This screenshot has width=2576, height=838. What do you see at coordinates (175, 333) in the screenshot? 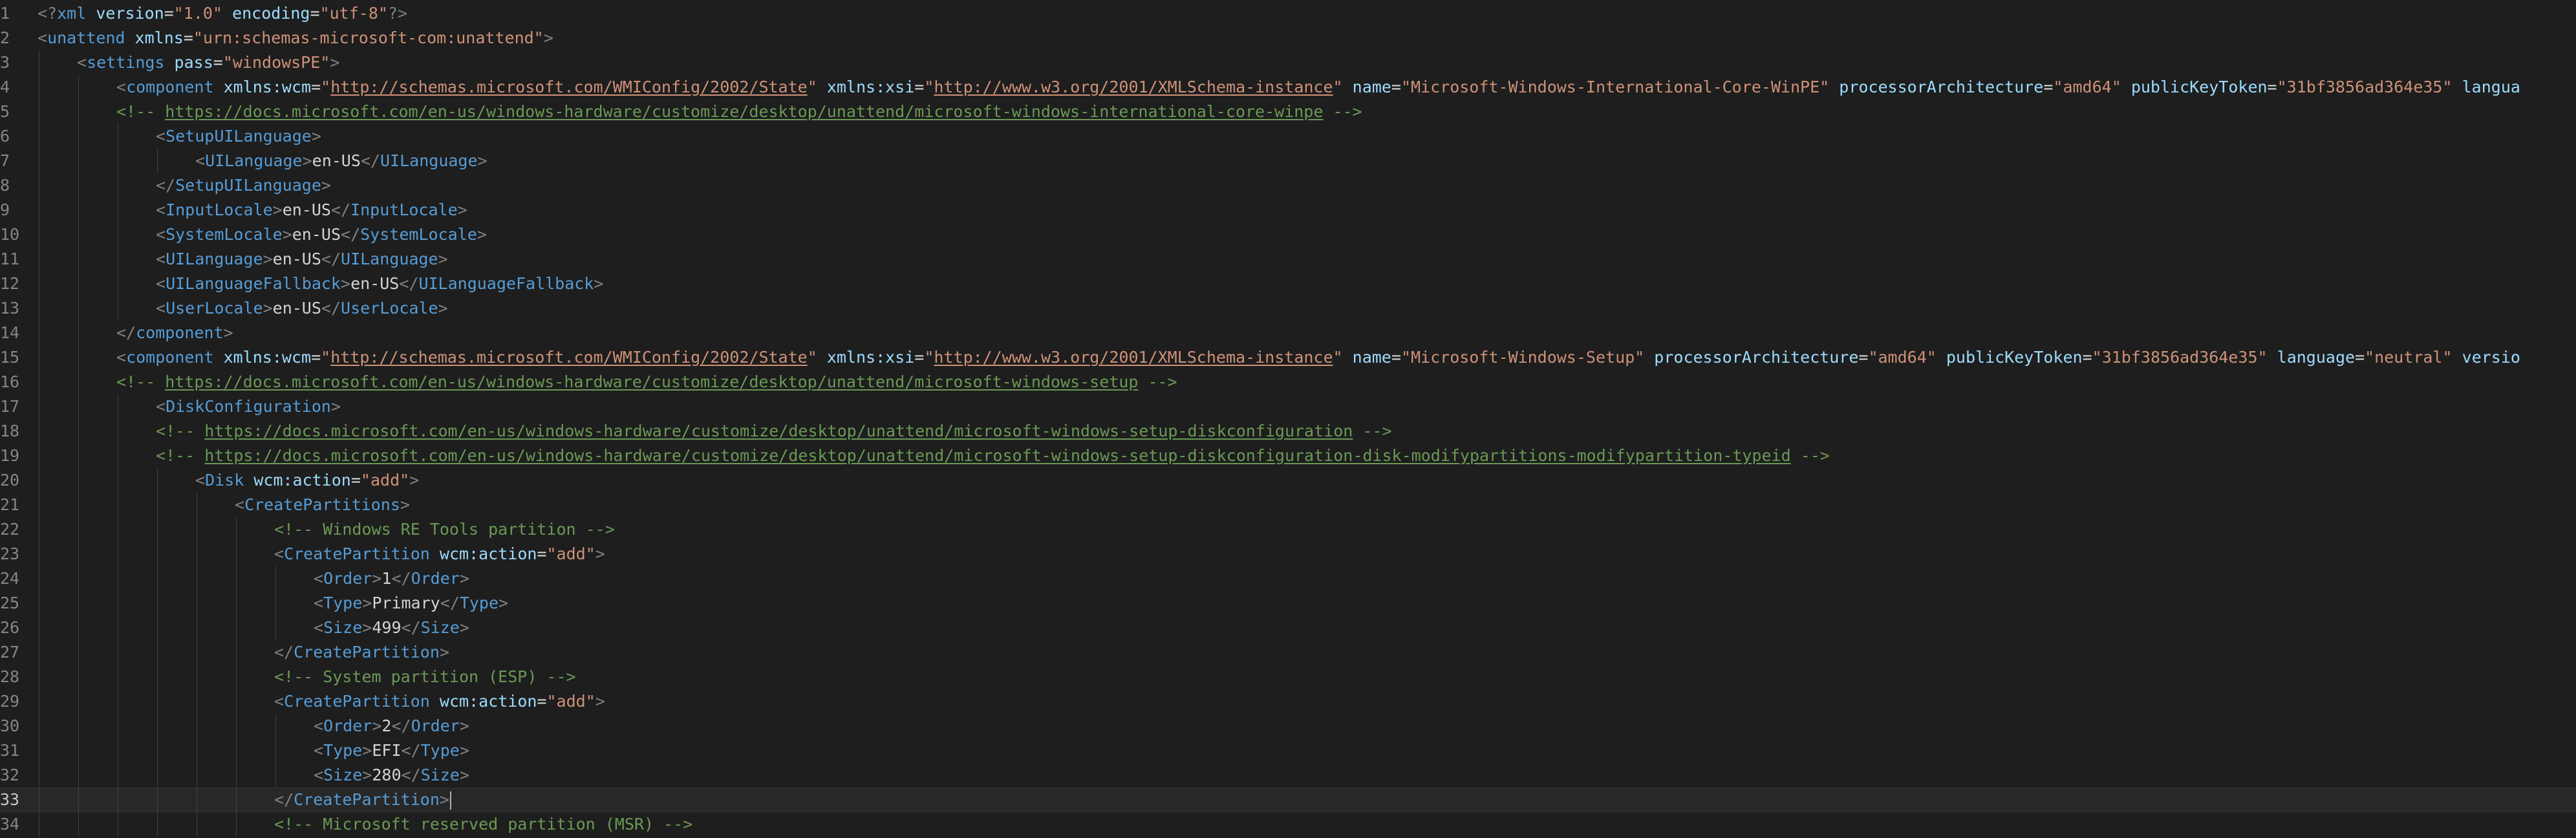
I see `code-content: </component>` at bounding box center [175, 333].